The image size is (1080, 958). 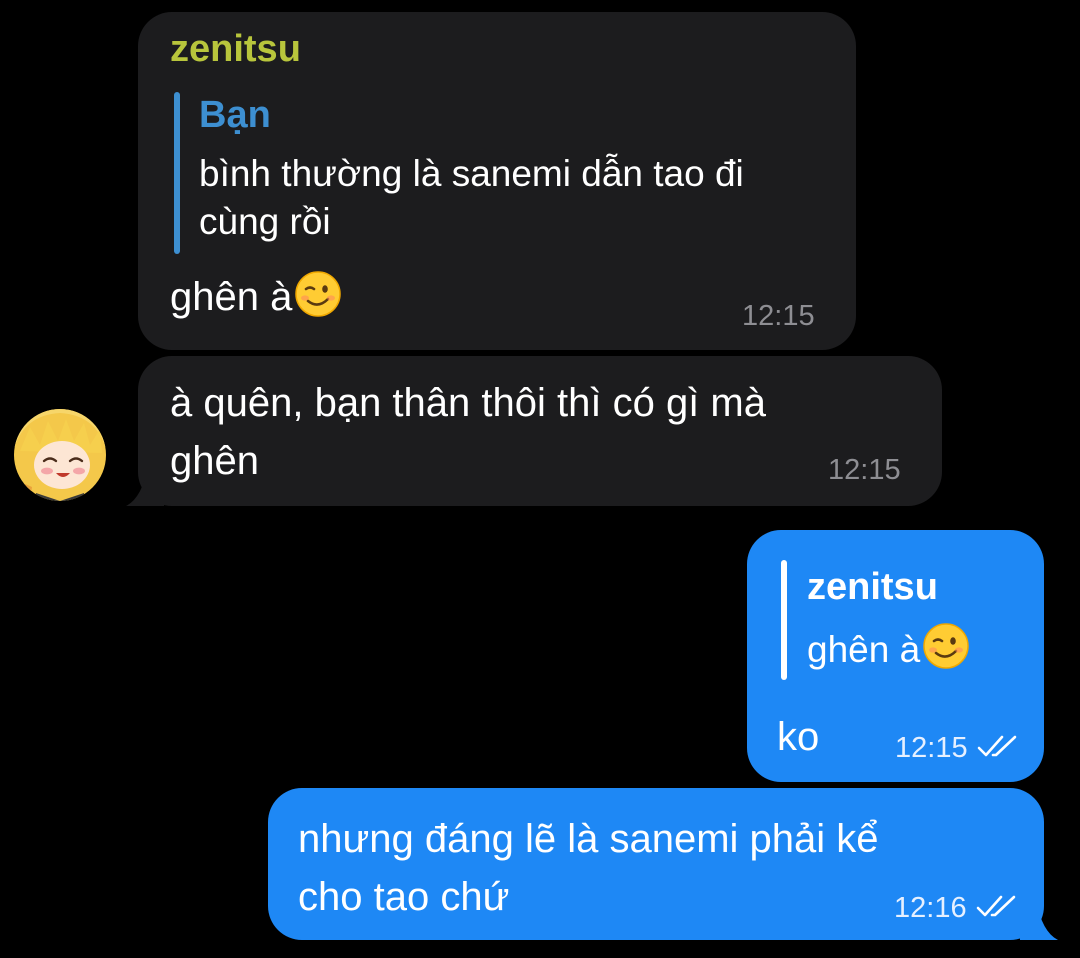 What do you see at coordinates (588, 839) in the screenshot?
I see `message-text-line: nhưng đáng lẽ là sanemi phải kể` at bounding box center [588, 839].